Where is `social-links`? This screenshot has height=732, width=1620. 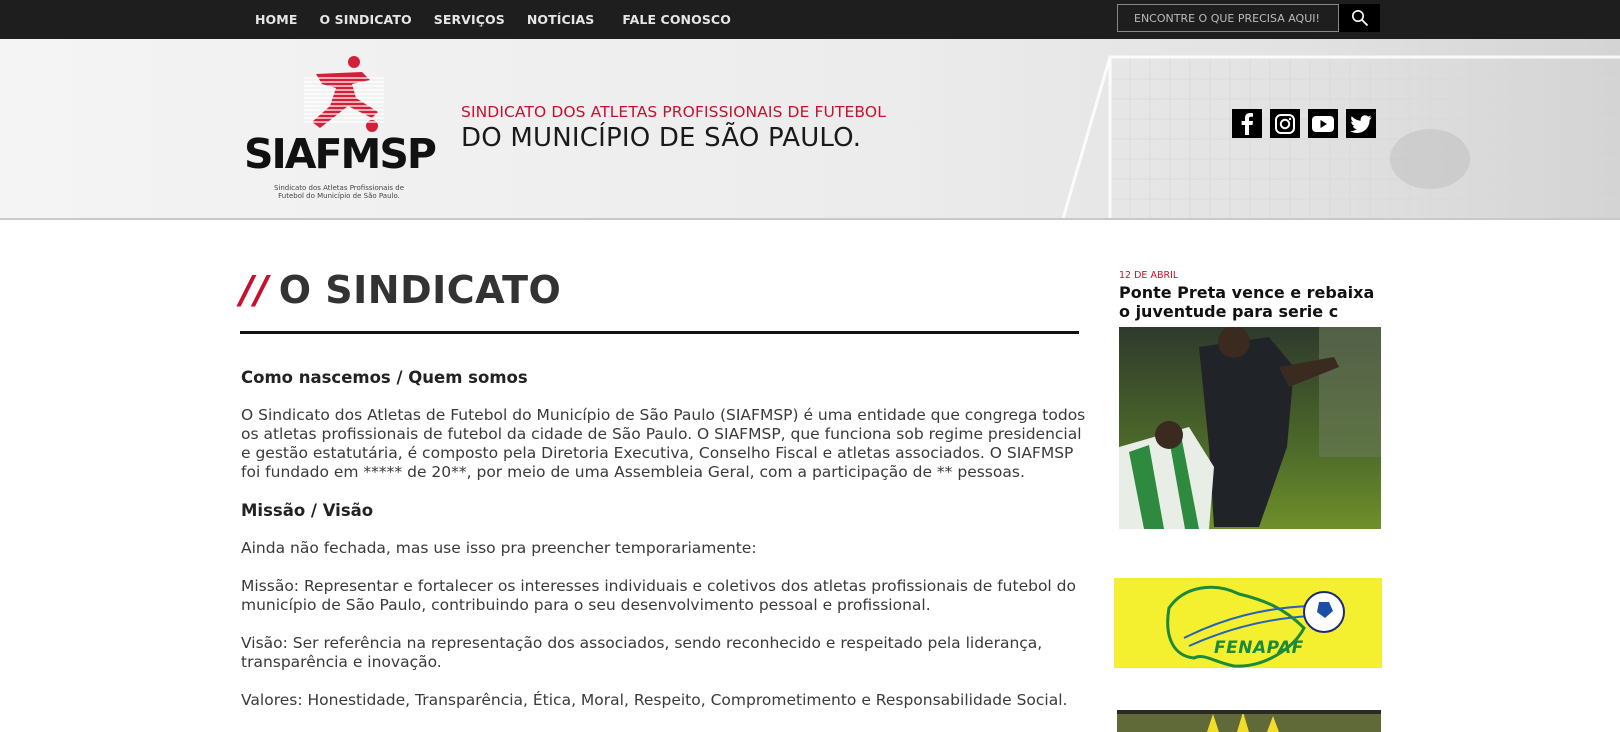
social-links is located at coordinates (1304, 123).